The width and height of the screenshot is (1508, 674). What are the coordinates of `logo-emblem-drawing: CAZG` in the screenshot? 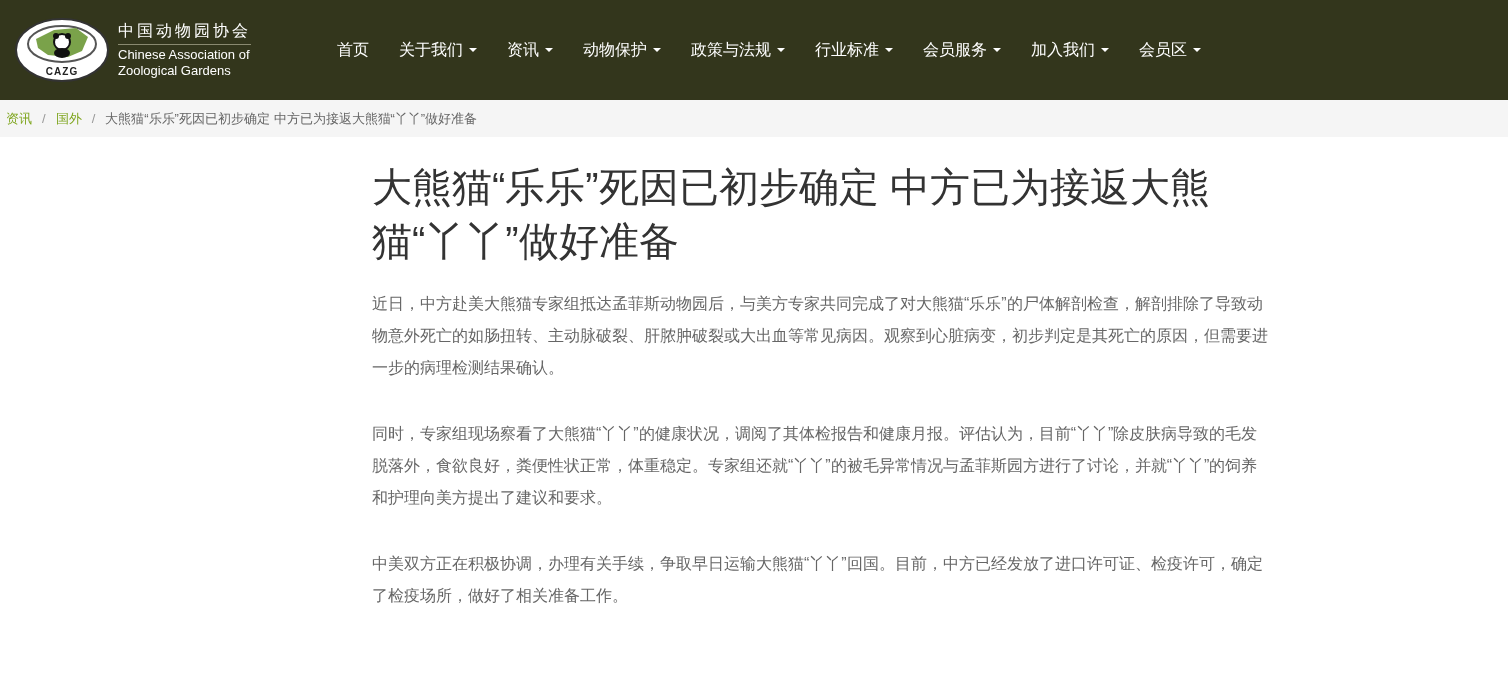 It's located at (62, 50).